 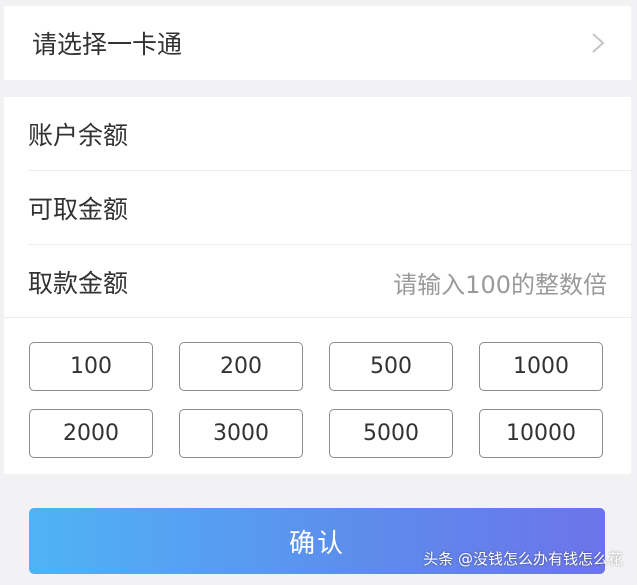 What do you see at coordinates (329, 134) in the screenshot?
I see `balance-row: 账户余额` at bounding box center [329, 134].